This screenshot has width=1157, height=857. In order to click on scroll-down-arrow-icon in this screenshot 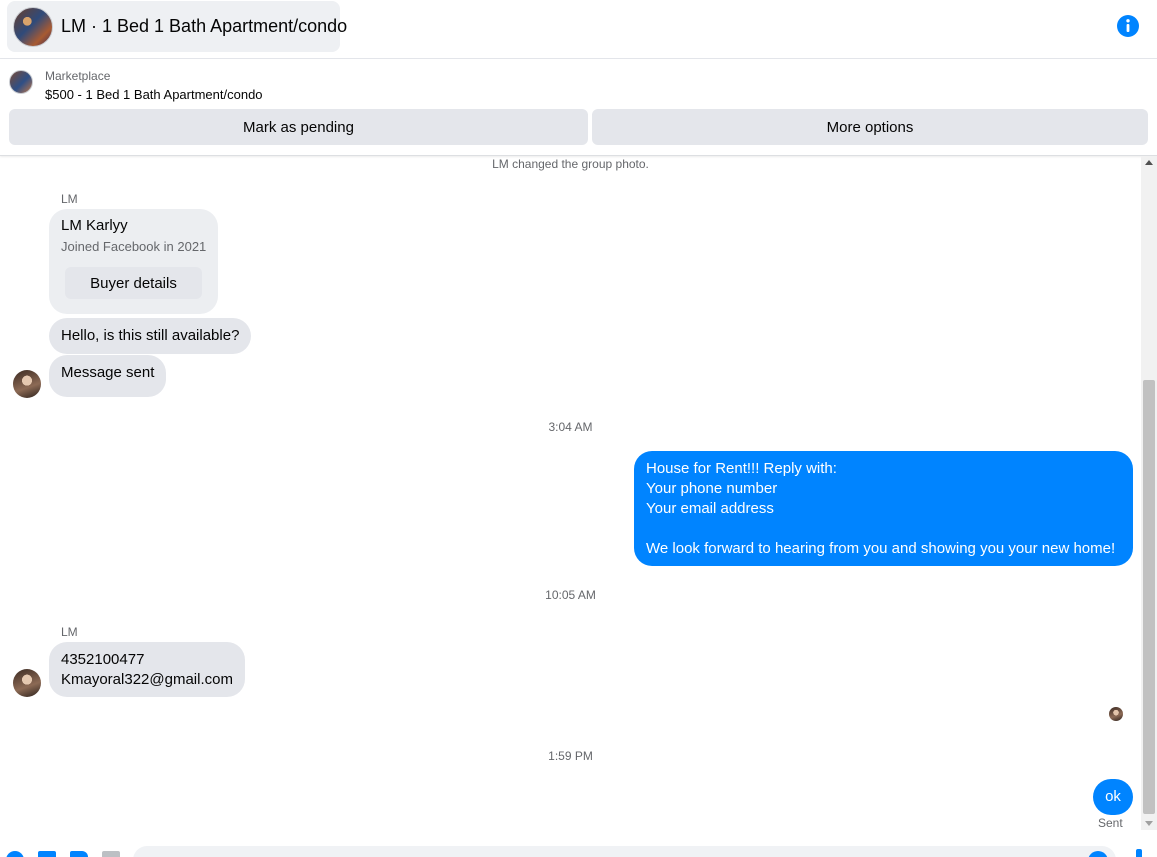, I will do `click(1149, 823)`.